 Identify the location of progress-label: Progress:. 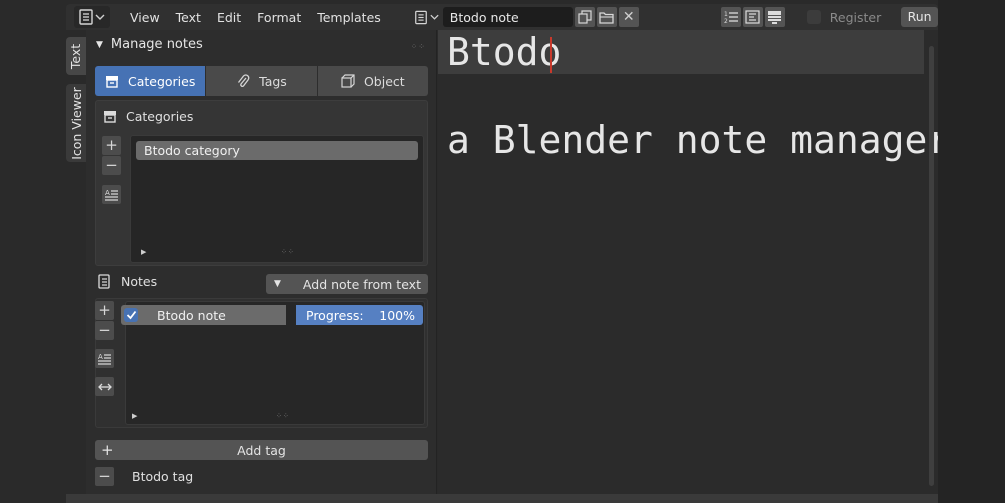
(335, 315).